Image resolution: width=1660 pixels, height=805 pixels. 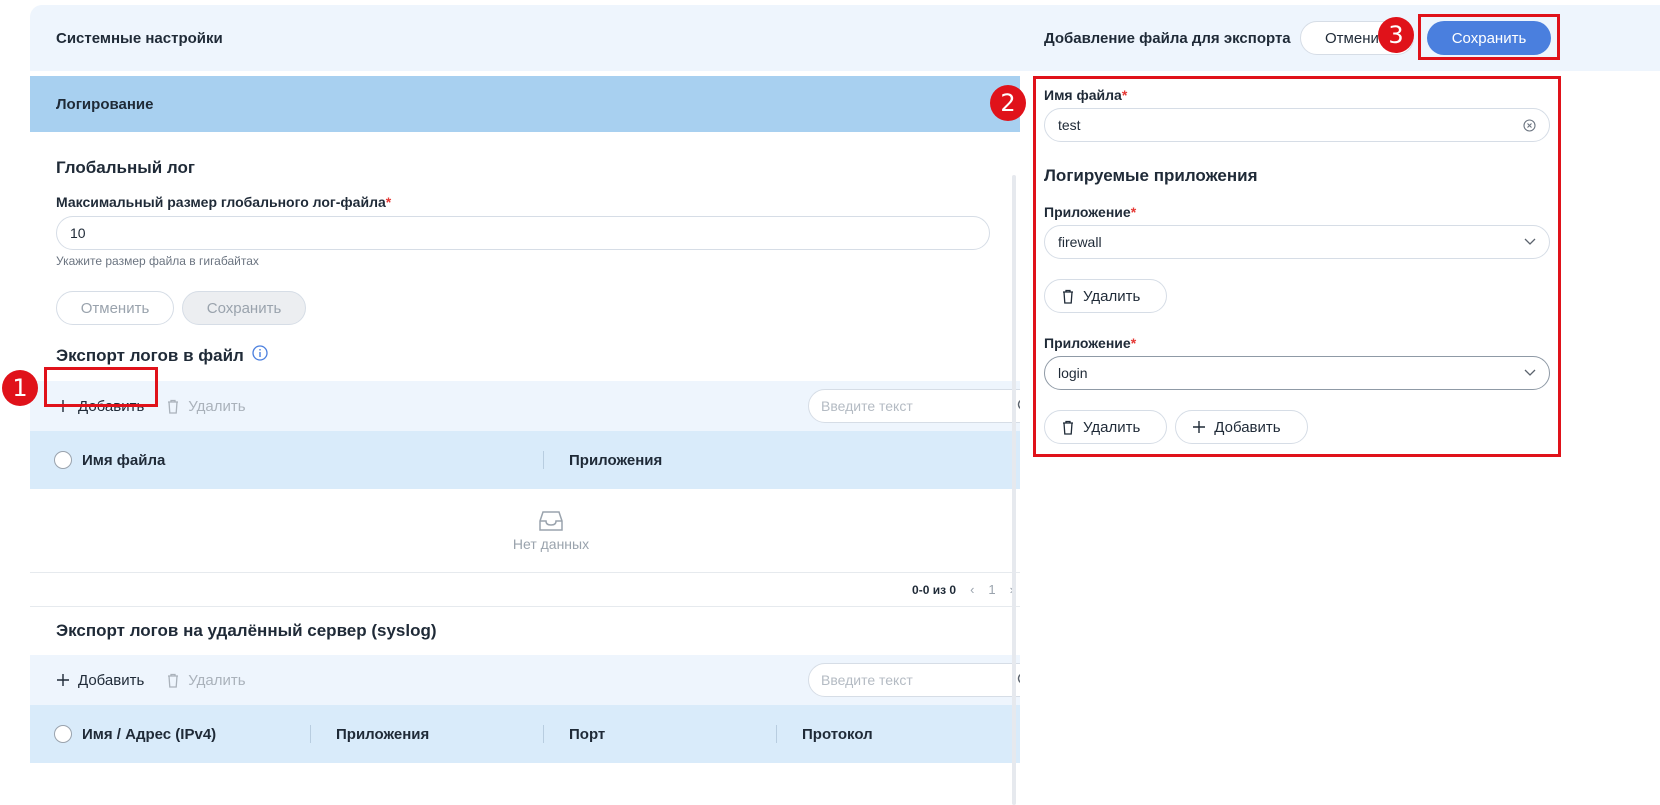 I want to click on add-file-button: Добавить, so click(x=100, y=406).